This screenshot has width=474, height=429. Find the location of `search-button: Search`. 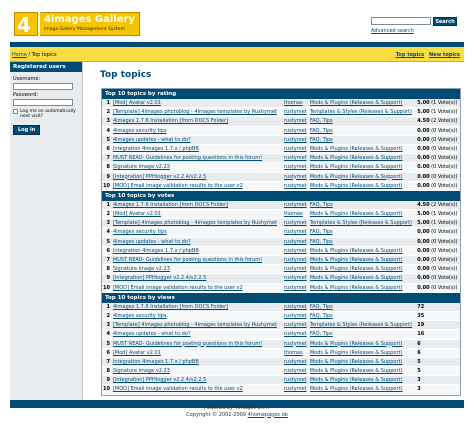

search-button: Search is located at coordinates (445, 21).